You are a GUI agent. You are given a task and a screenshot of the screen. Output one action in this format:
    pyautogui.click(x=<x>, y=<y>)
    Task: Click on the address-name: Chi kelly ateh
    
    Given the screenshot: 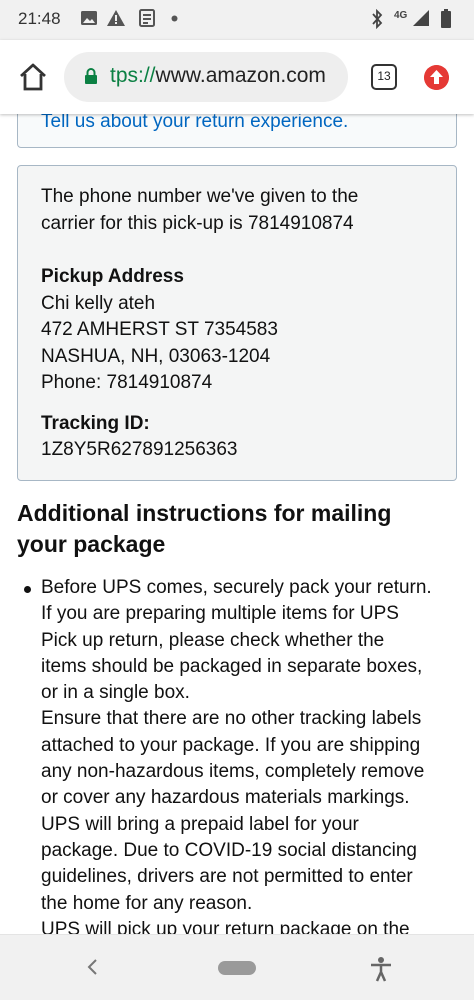 What is the action you would take?
    pyautogui.click(x=98, y=303)
    